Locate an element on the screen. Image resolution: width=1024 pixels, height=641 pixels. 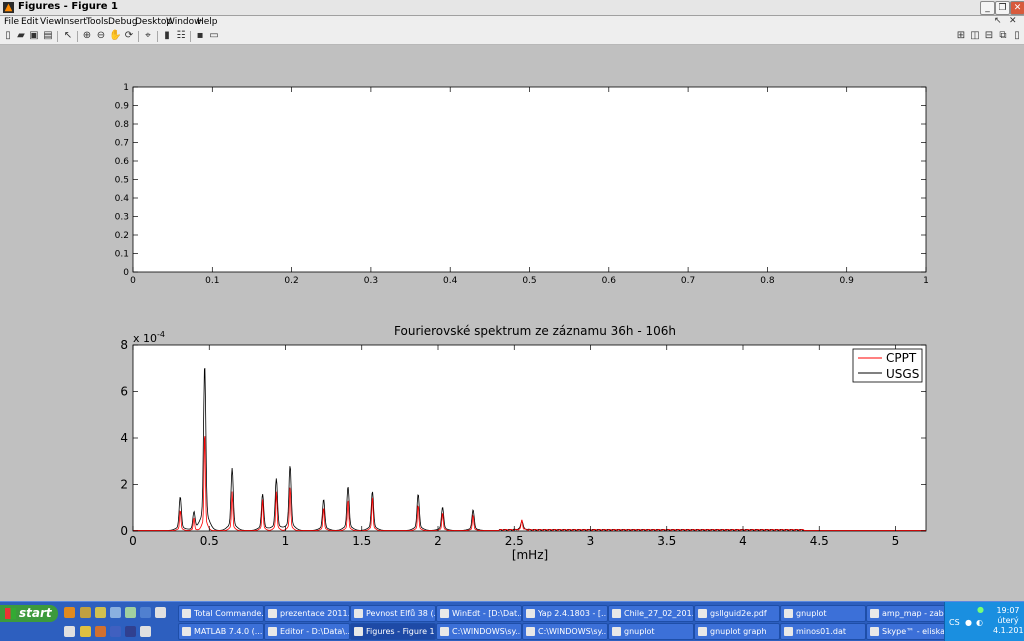
undock-arrow-icon: ↖ is located at coordinates (998, 21).